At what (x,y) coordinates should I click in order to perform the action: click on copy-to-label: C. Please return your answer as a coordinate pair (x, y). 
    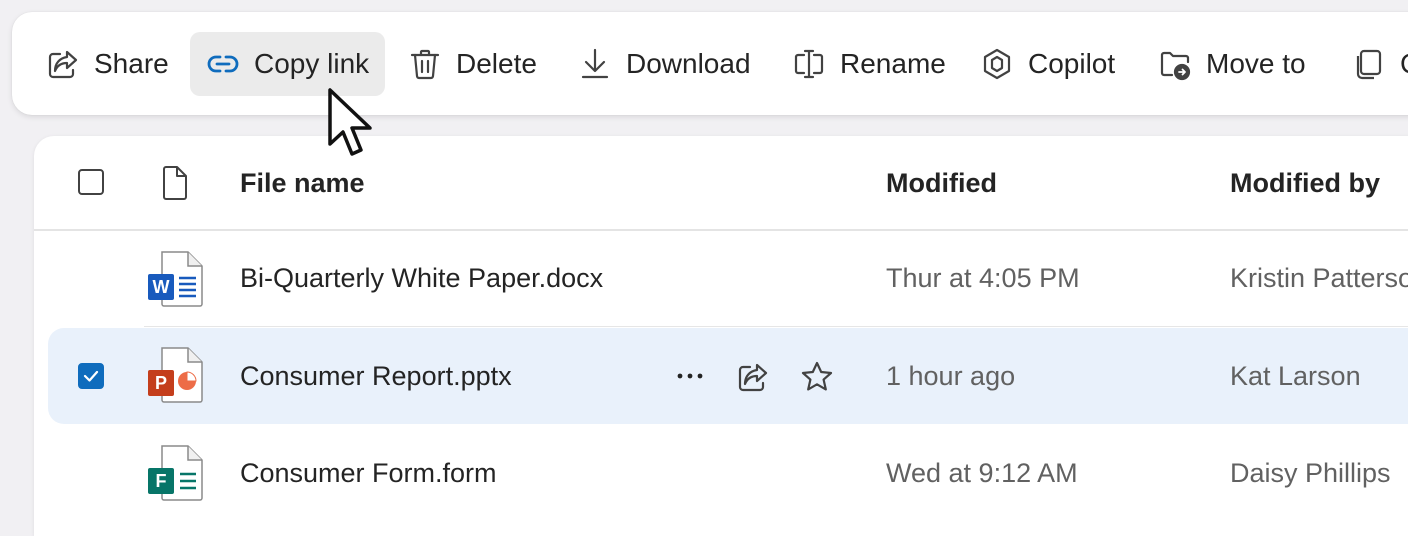
    Looking at the image, I should click on (1404, 64).